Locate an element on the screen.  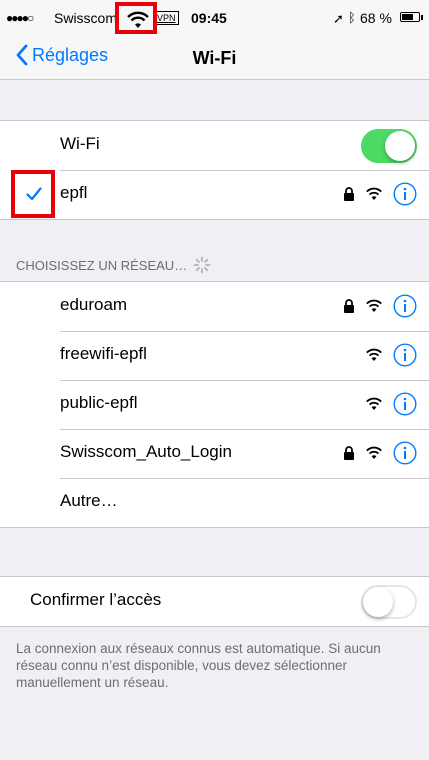
network-row: eduroam is located at coordinates (214, 306).